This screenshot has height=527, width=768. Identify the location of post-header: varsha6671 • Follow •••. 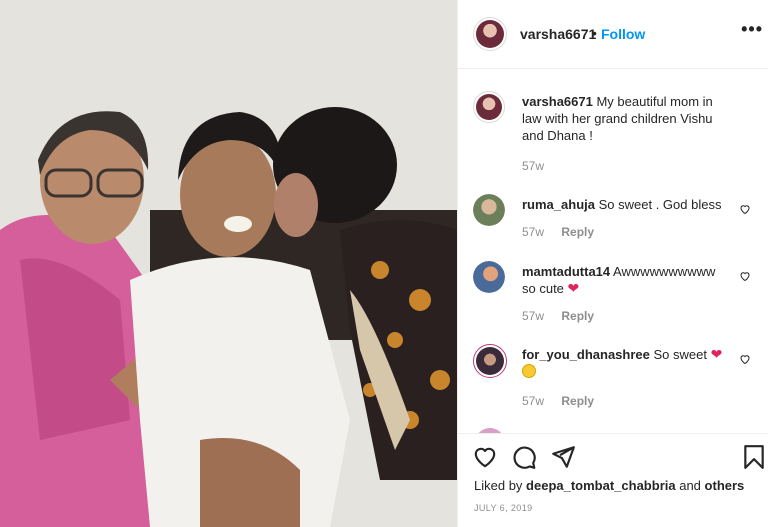
(613, 34).